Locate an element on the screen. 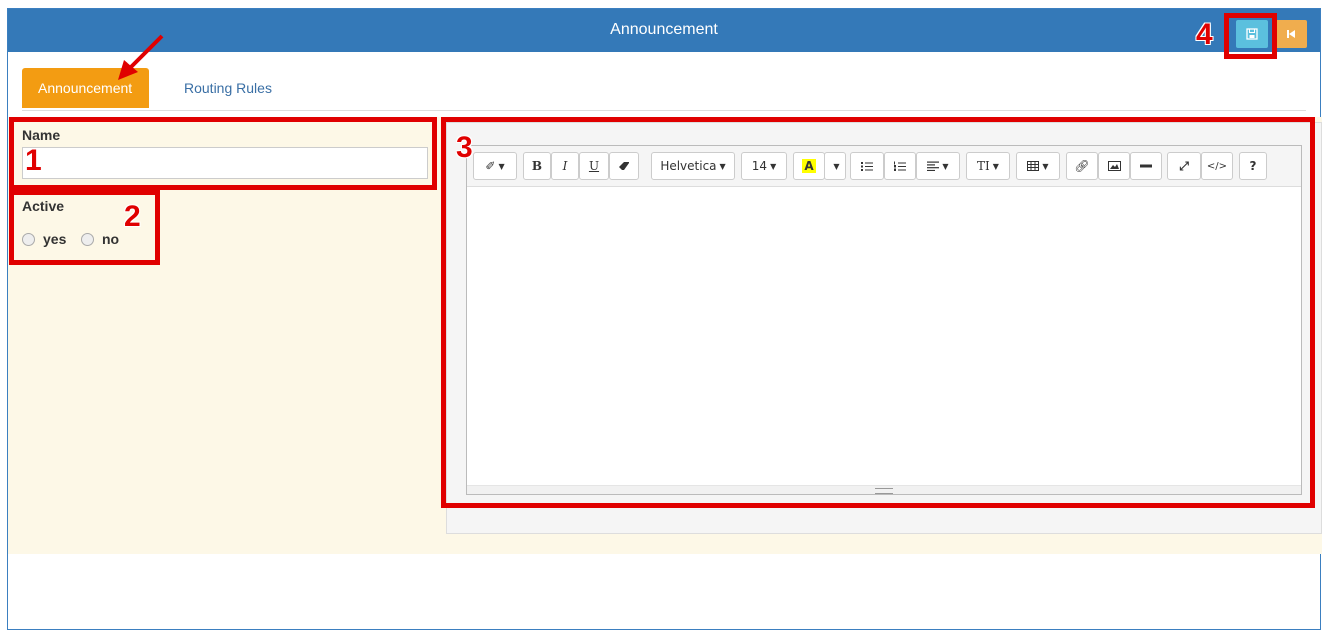  tab-routing-rules: Routing Rules is located at coordinates (228, 88).